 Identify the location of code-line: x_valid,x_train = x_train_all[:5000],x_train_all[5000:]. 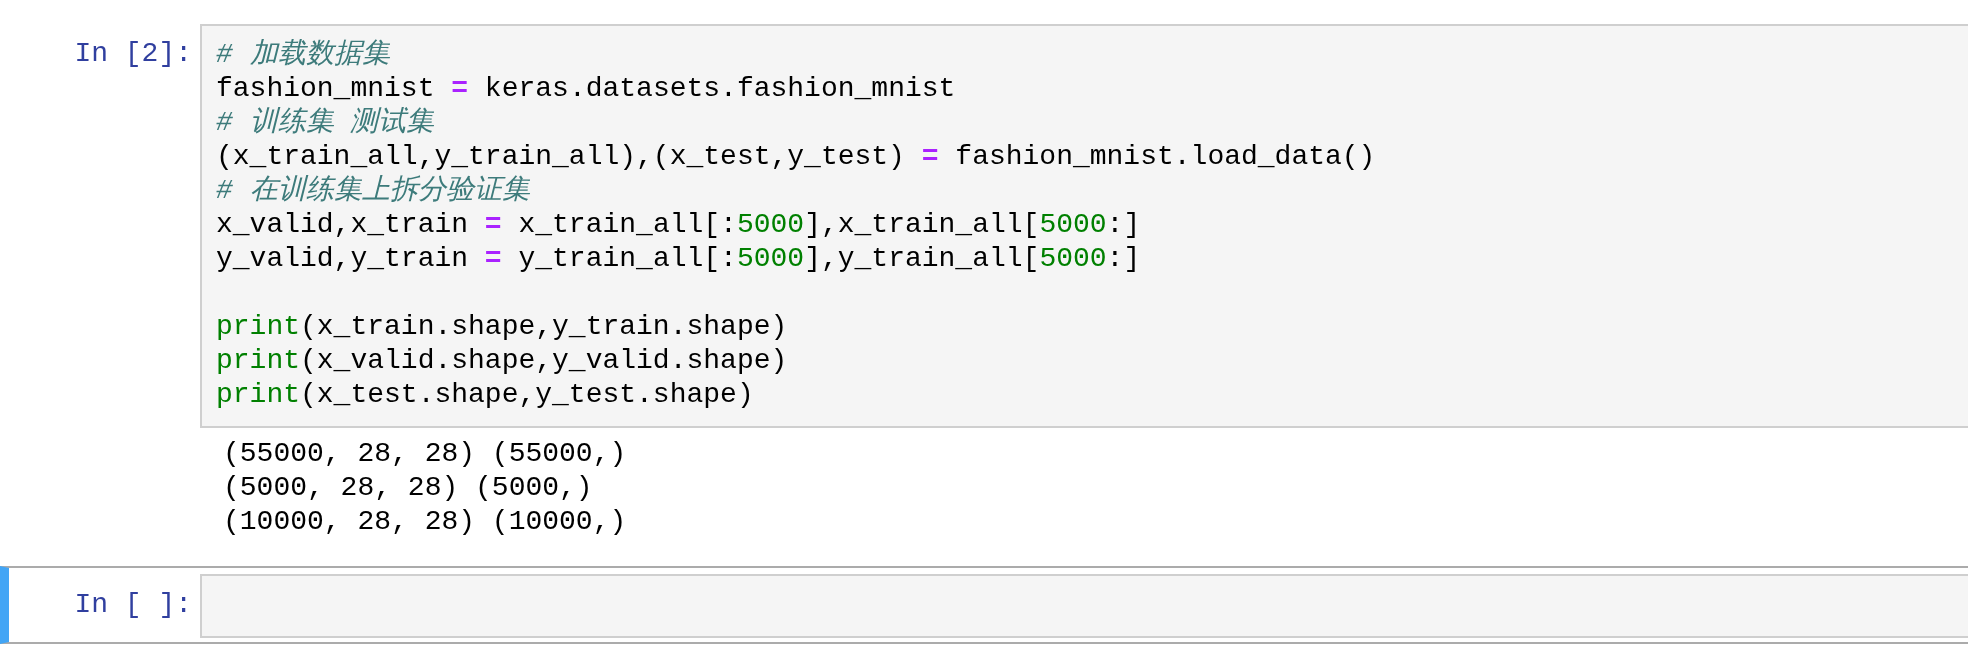
(679, 225).